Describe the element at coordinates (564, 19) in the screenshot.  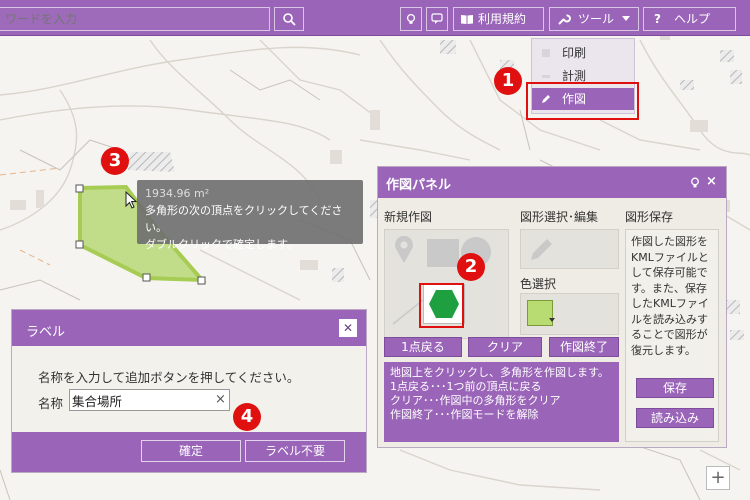
I see `wrench-icon` at that location.